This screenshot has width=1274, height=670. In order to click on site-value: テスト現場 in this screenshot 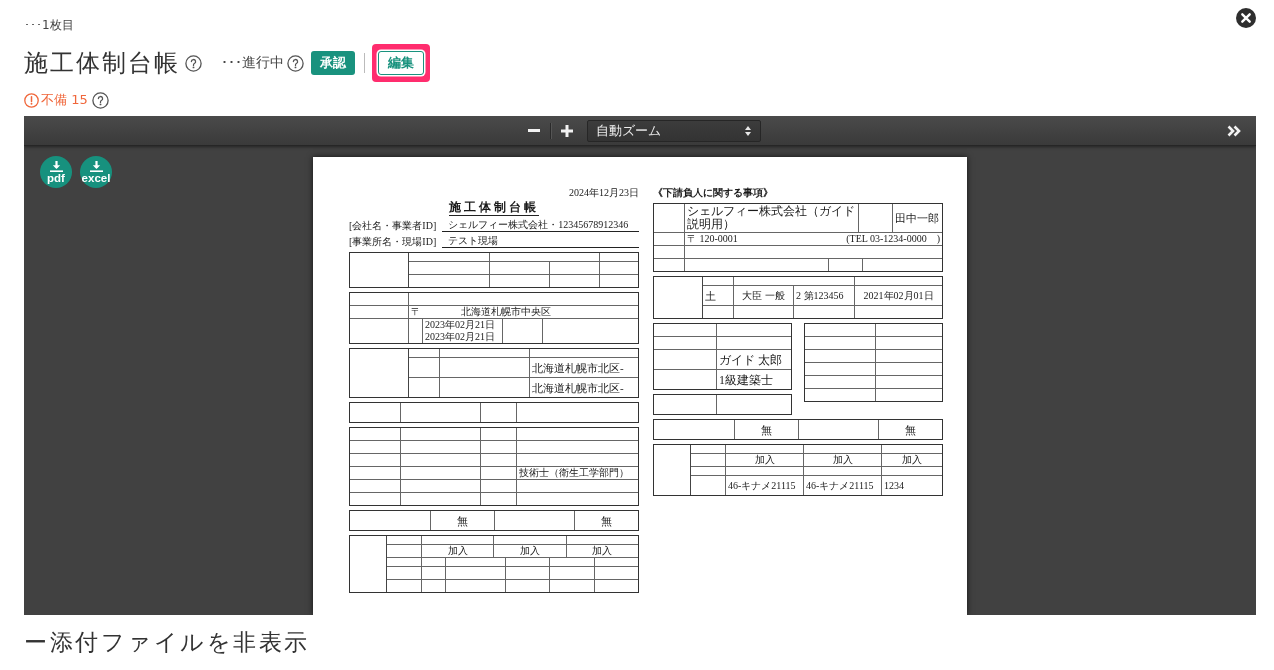, I will do `click(540, 241)`.